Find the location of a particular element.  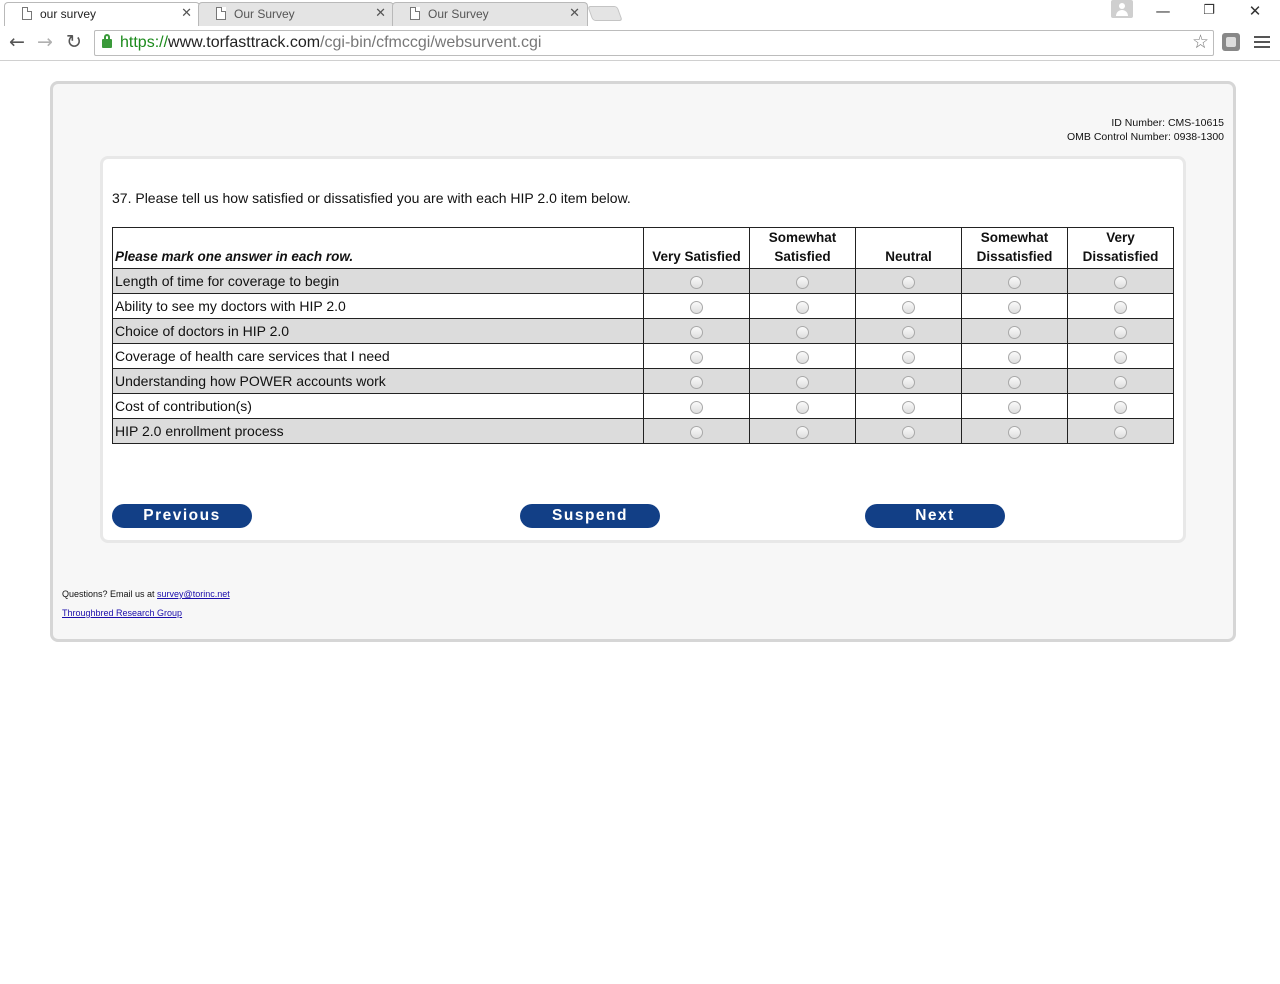

tab-our-survey-2: Our Survey ✕ is located at coordinates (296, 14).